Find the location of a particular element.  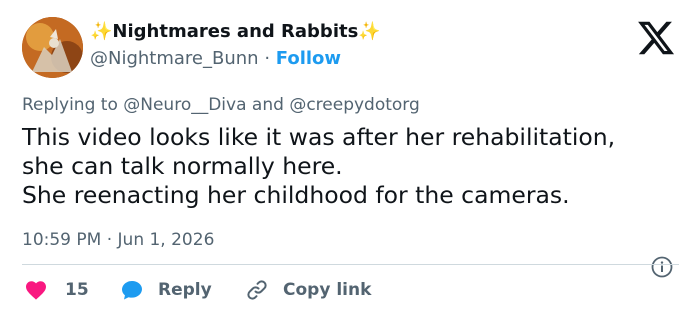

link-icon is located at coordinates (257, 290).